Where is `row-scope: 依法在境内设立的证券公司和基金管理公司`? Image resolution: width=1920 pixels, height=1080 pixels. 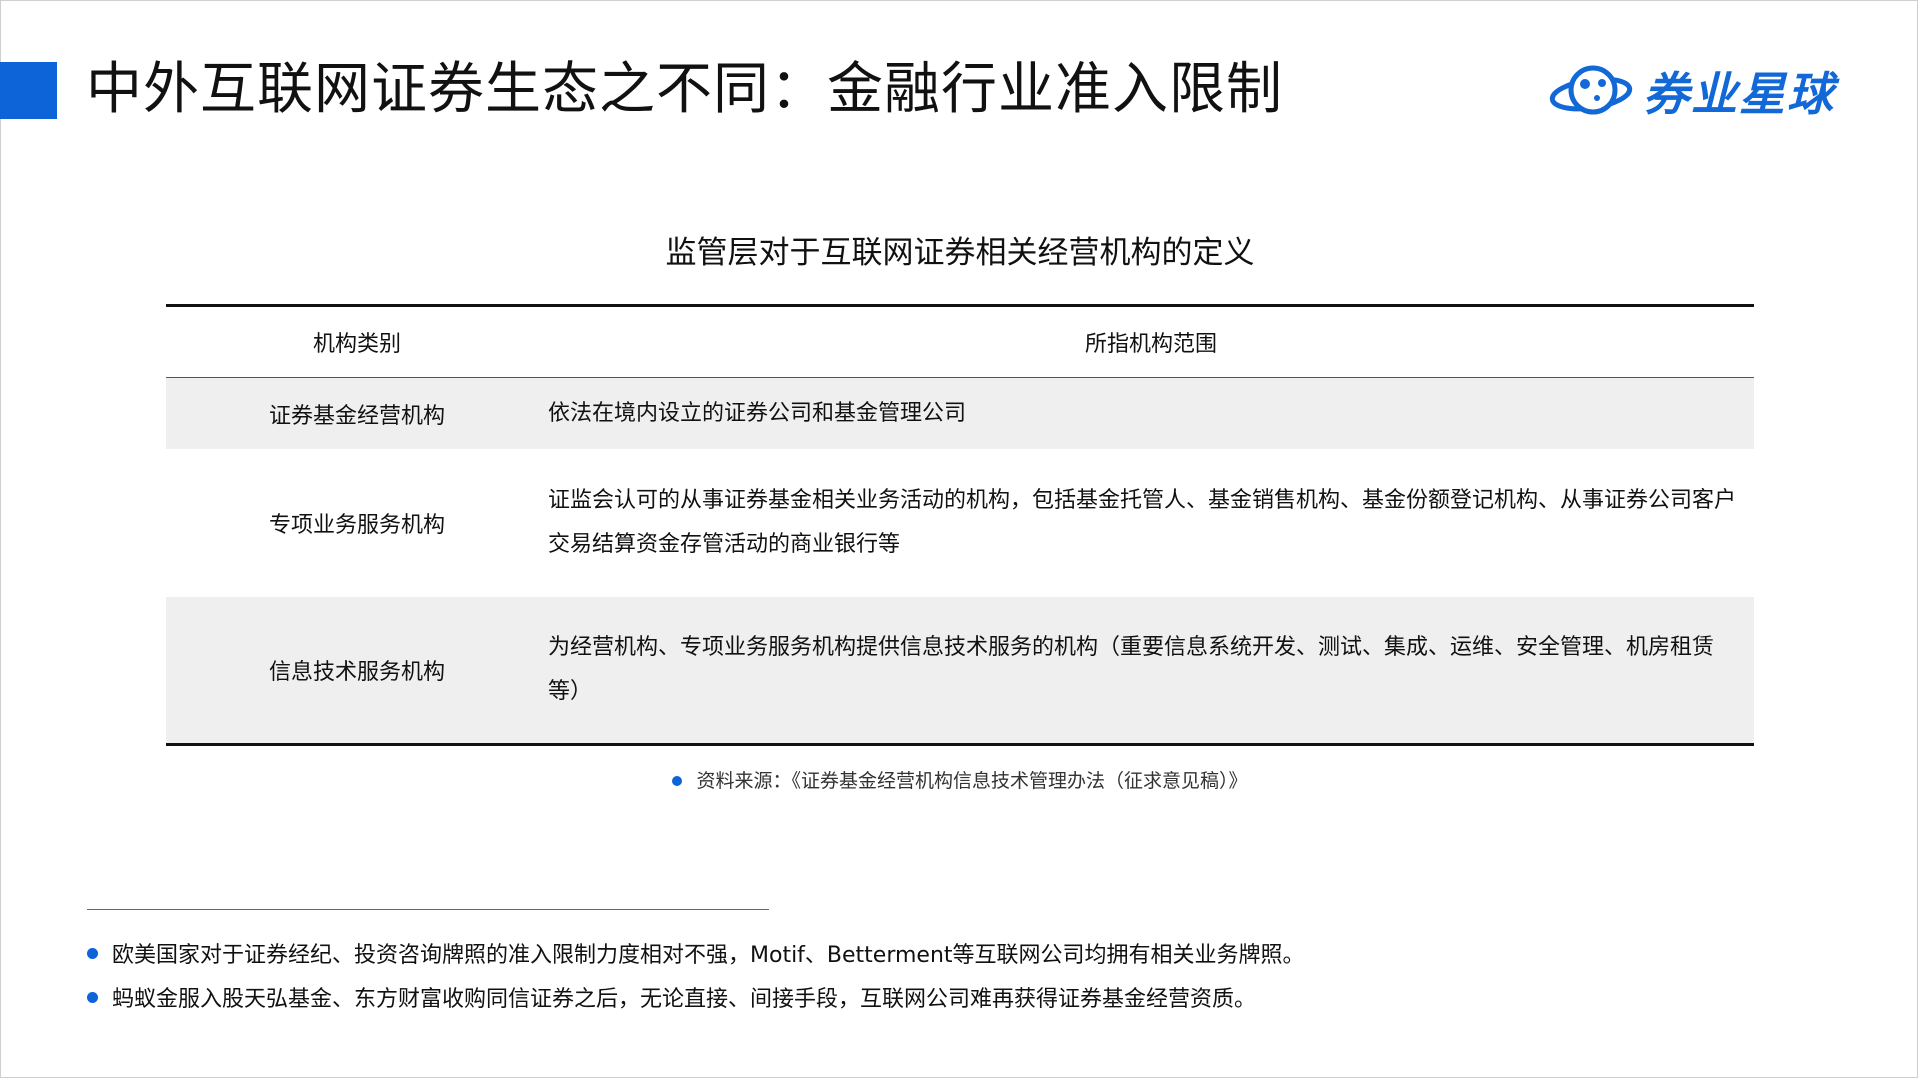
row-scope: 依法在境内设立的证券公司和基金管理公司 is located at coordinates (757, 413).